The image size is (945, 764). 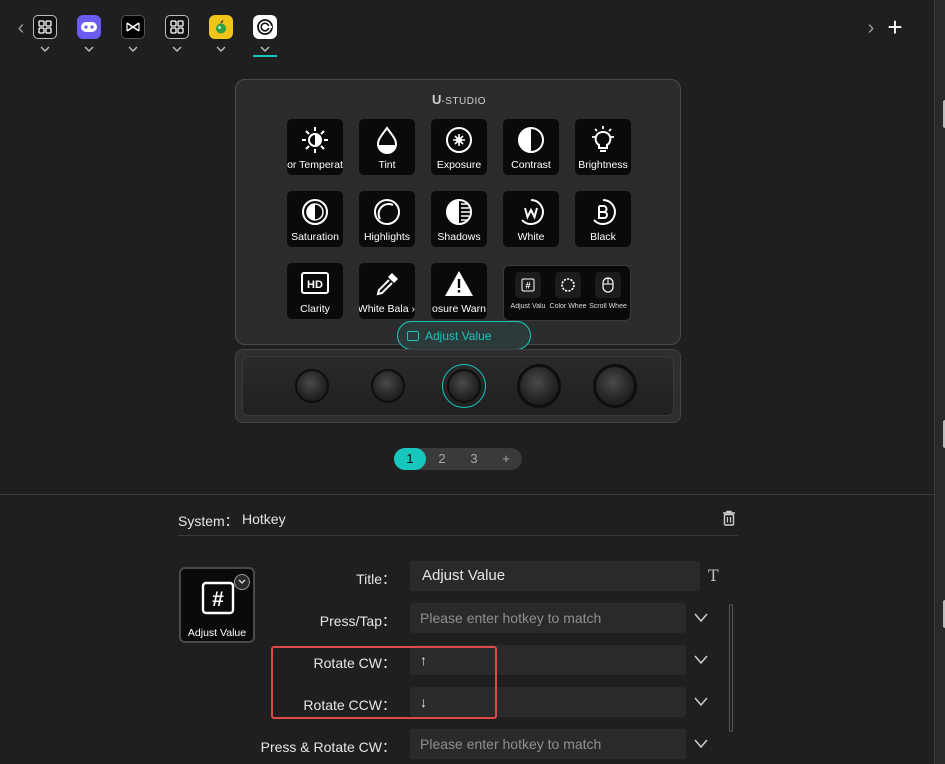 What do you see at coordinates (208, 521) in the screenshot?
I see `system-label: System：` at bounding box center [208, 521].